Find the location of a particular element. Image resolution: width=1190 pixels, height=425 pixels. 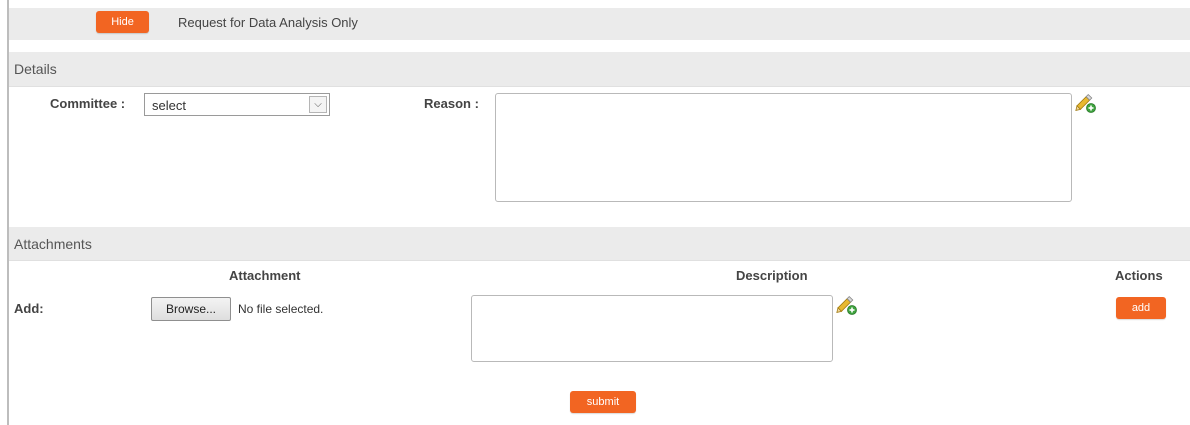

description-textarea is located at coordinates (652, 328).